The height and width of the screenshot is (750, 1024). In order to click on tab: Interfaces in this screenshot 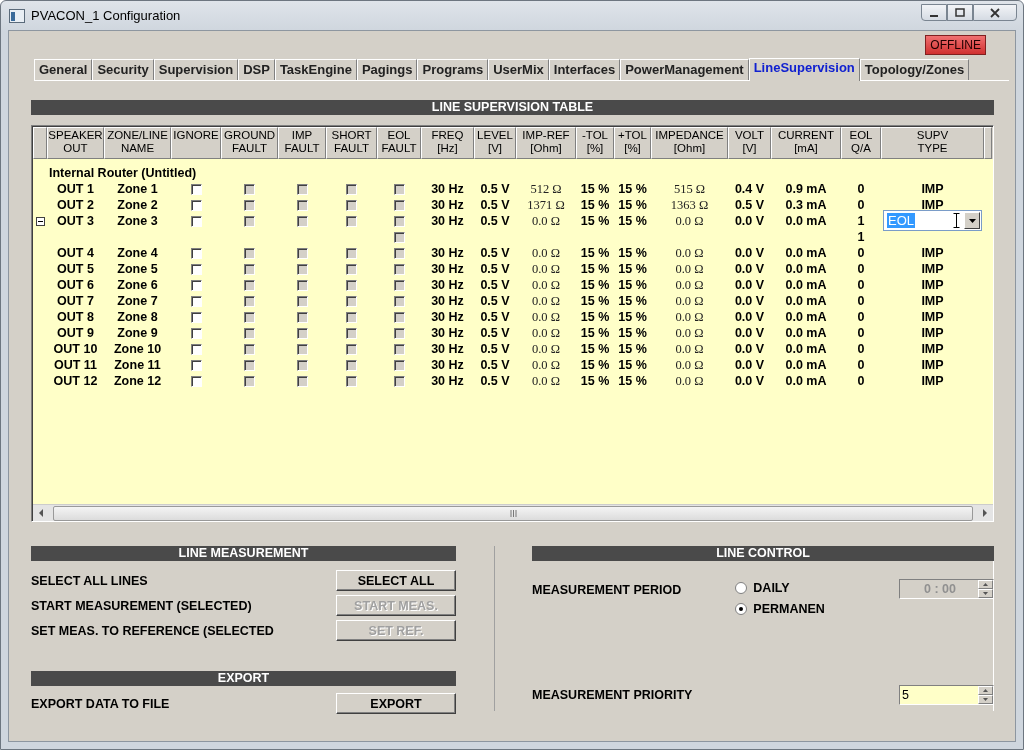, I will do `click(584, 69)`.